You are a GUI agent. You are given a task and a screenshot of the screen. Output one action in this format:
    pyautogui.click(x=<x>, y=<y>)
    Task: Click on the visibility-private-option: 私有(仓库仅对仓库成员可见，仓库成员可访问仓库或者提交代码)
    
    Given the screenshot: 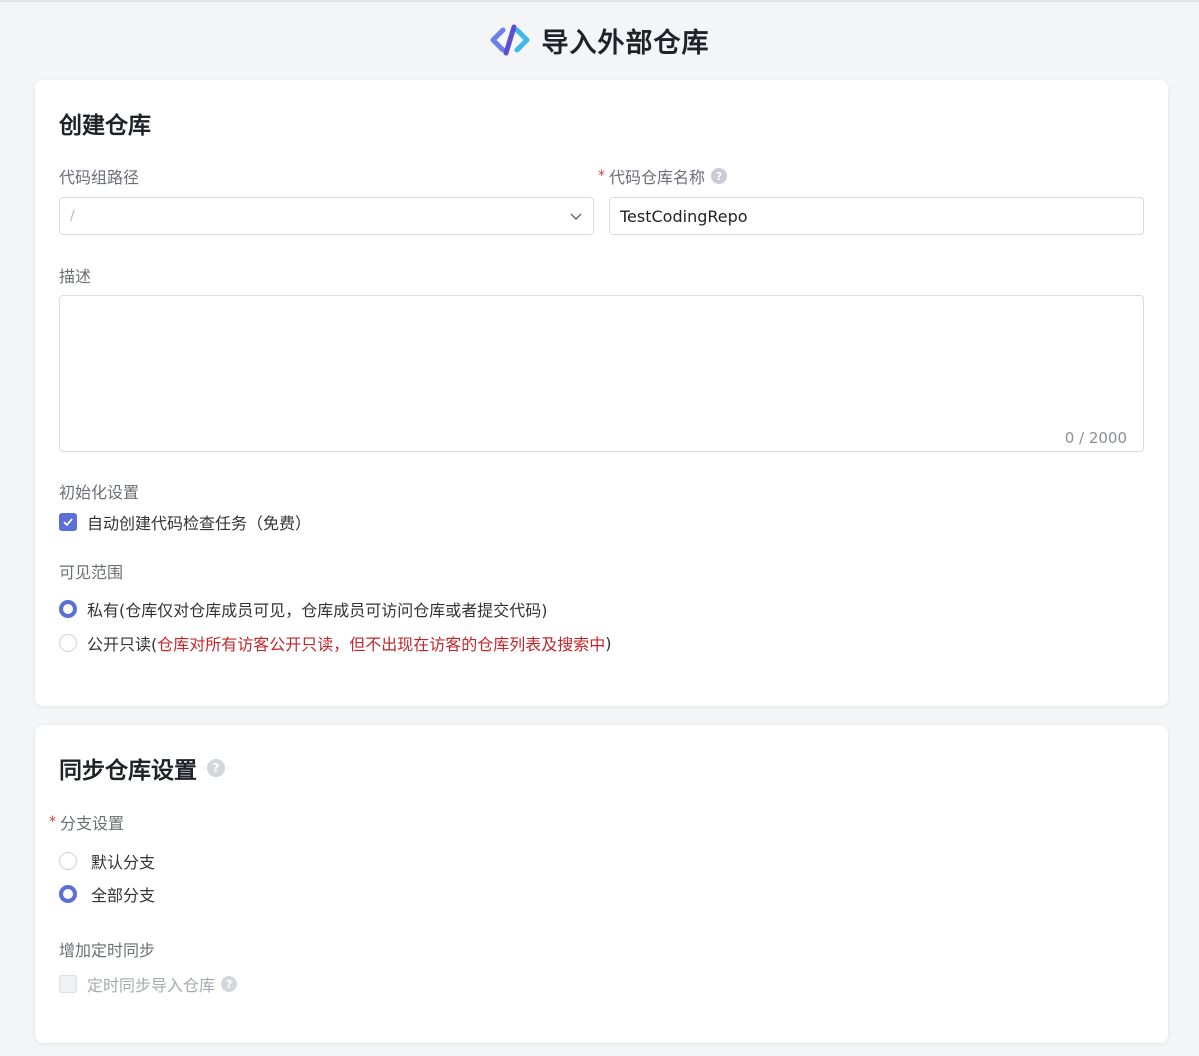 What is the action you would take?
    pyautogui.click(x=303, y=609)
    